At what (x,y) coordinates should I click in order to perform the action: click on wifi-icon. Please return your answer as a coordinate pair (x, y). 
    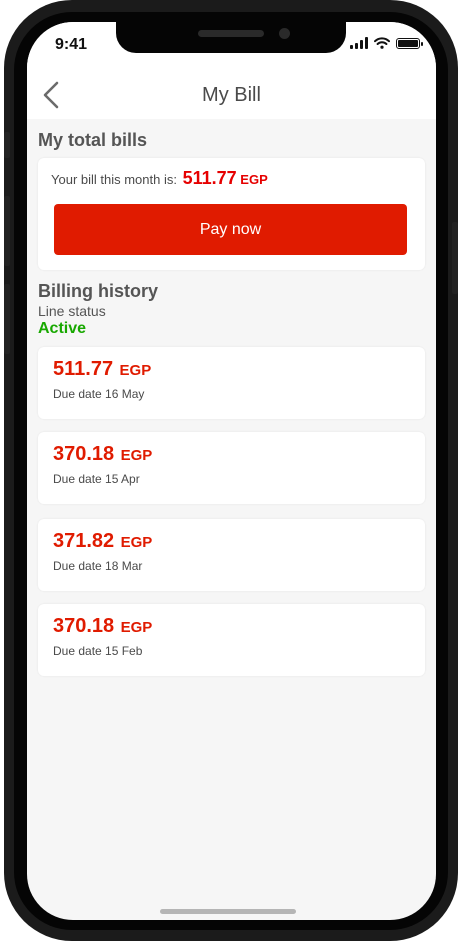
    Looking at the image, I should click on (382, 43).